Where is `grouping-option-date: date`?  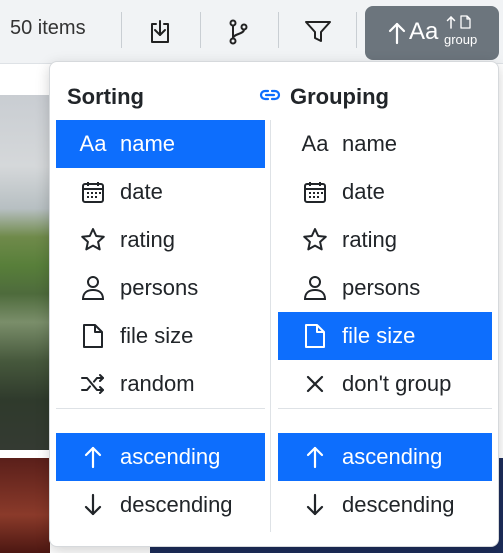
grouping-option-date: date is located at coordinates (385, 192).